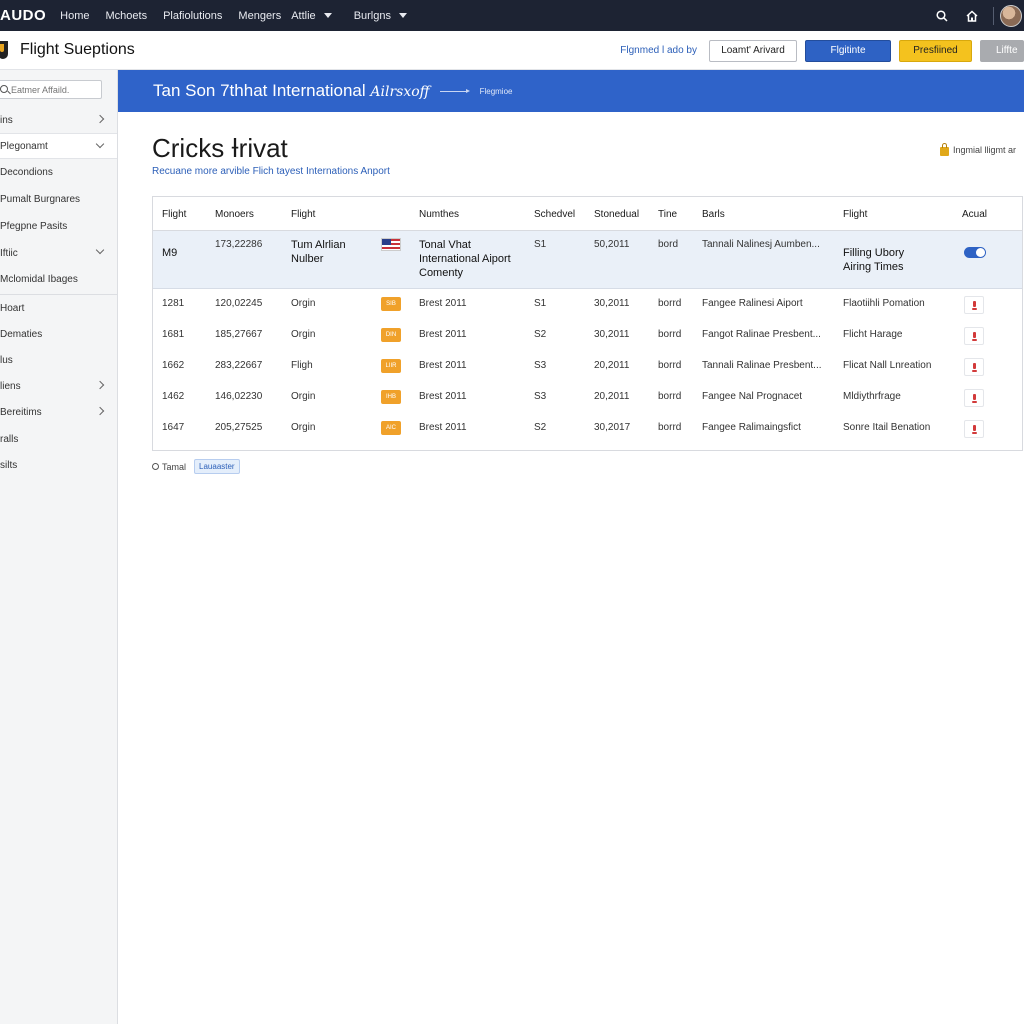 The height and width of the screenshot is (1024, 1024). I want to click on column-header-flight-2: Flight, so click(303, 214).